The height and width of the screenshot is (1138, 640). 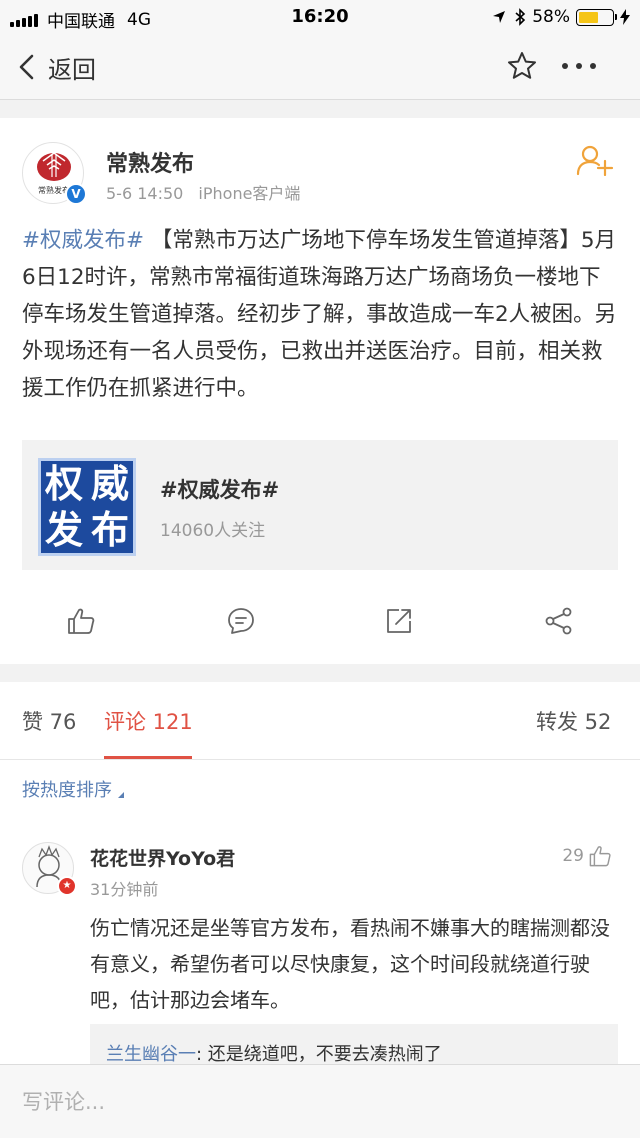 I want to click on follow-button, so click(x=595, y=162).